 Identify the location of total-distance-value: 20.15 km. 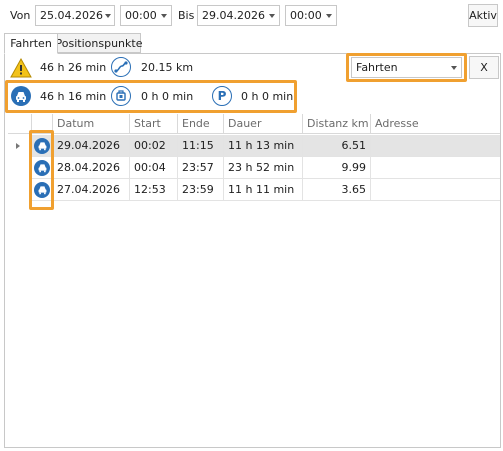
(167, 67).